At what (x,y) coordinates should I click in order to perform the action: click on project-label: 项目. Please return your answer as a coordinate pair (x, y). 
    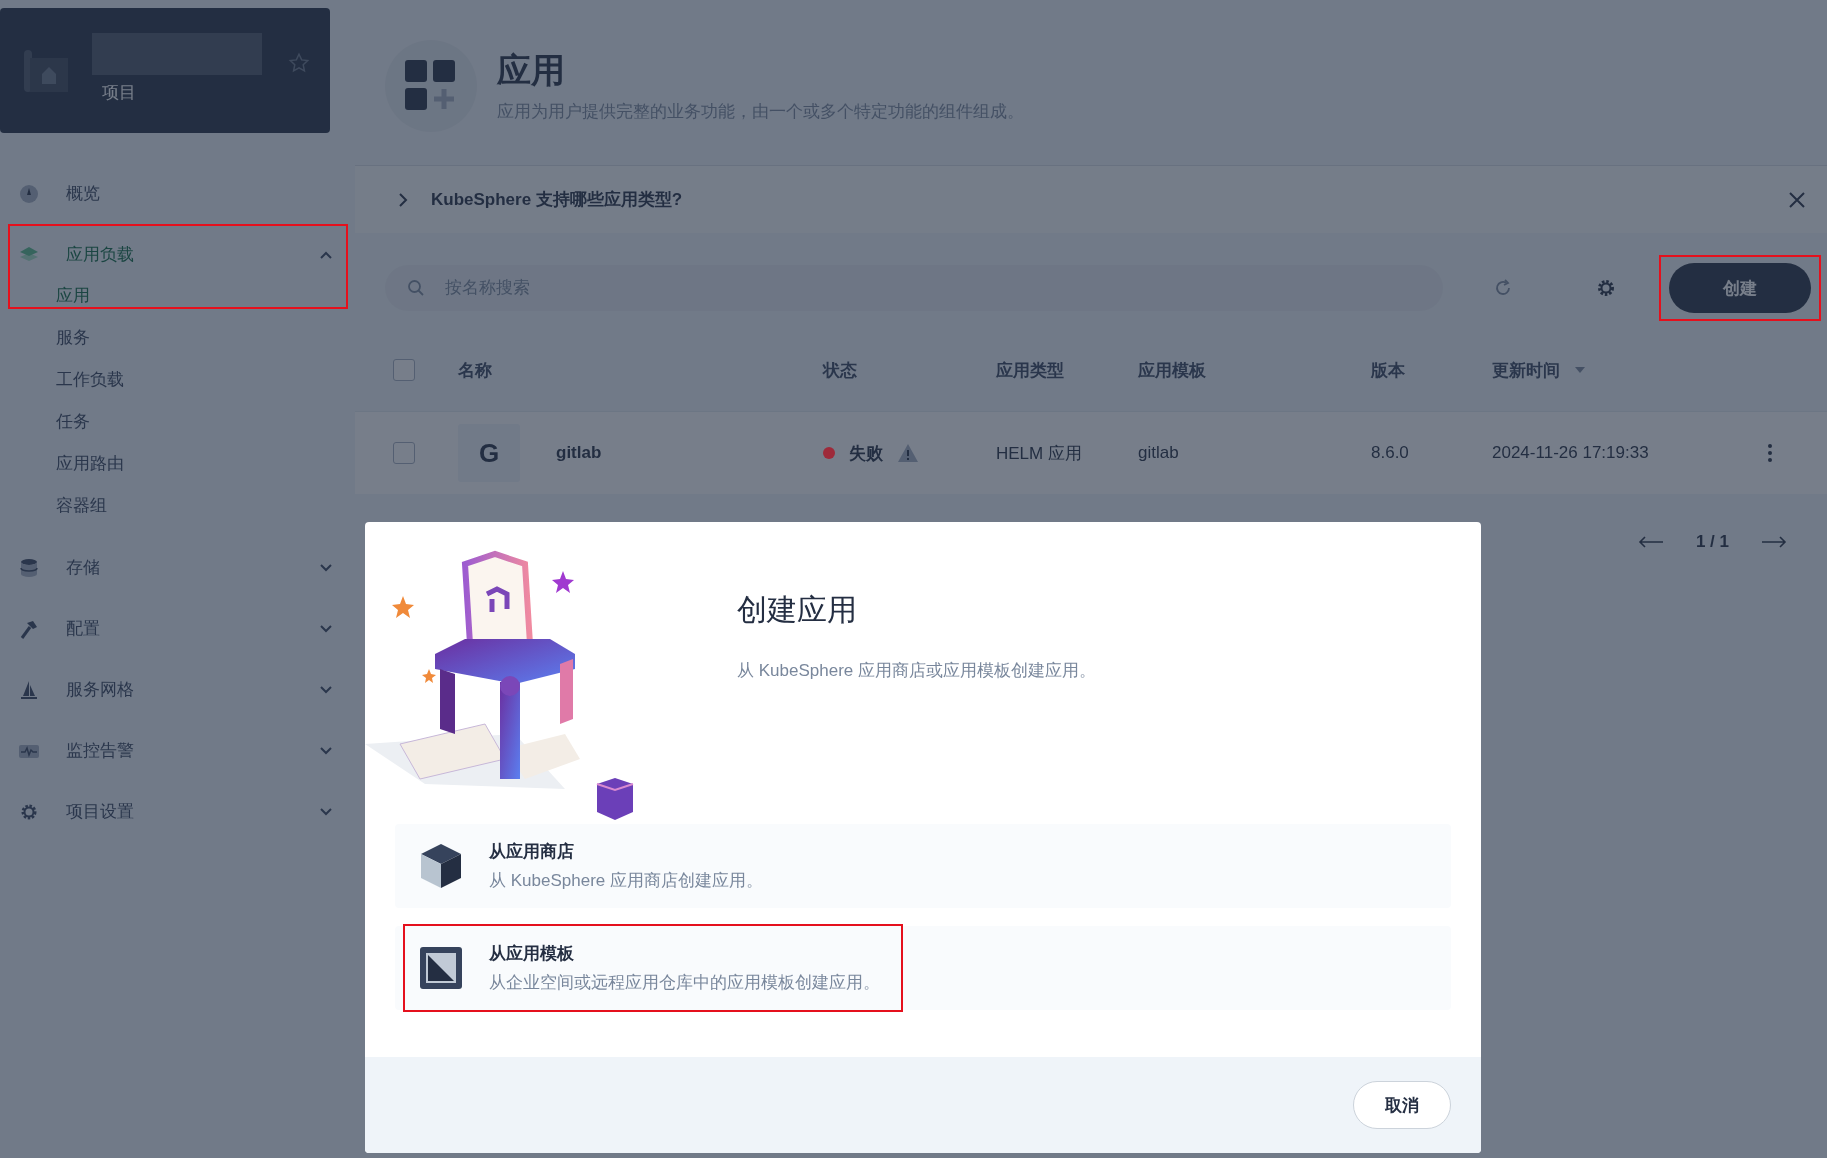
    Looking at the image, I should click on (119, 93).